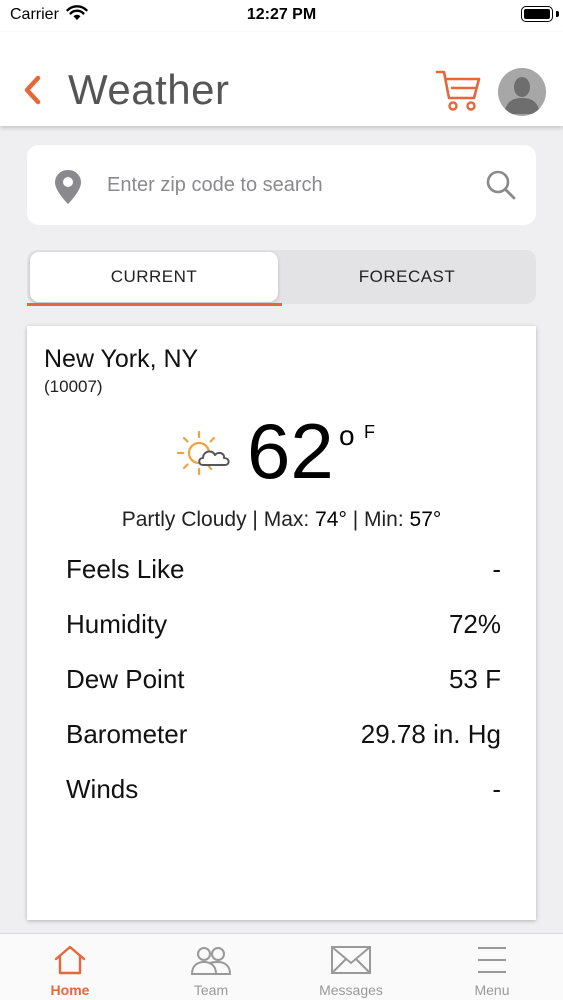 Image resolution: width=563 pixels, height=1000 pixels. Describe the element at coordinates (369, 432) in the screenshot. I see `temperature-unit: F` at that location.